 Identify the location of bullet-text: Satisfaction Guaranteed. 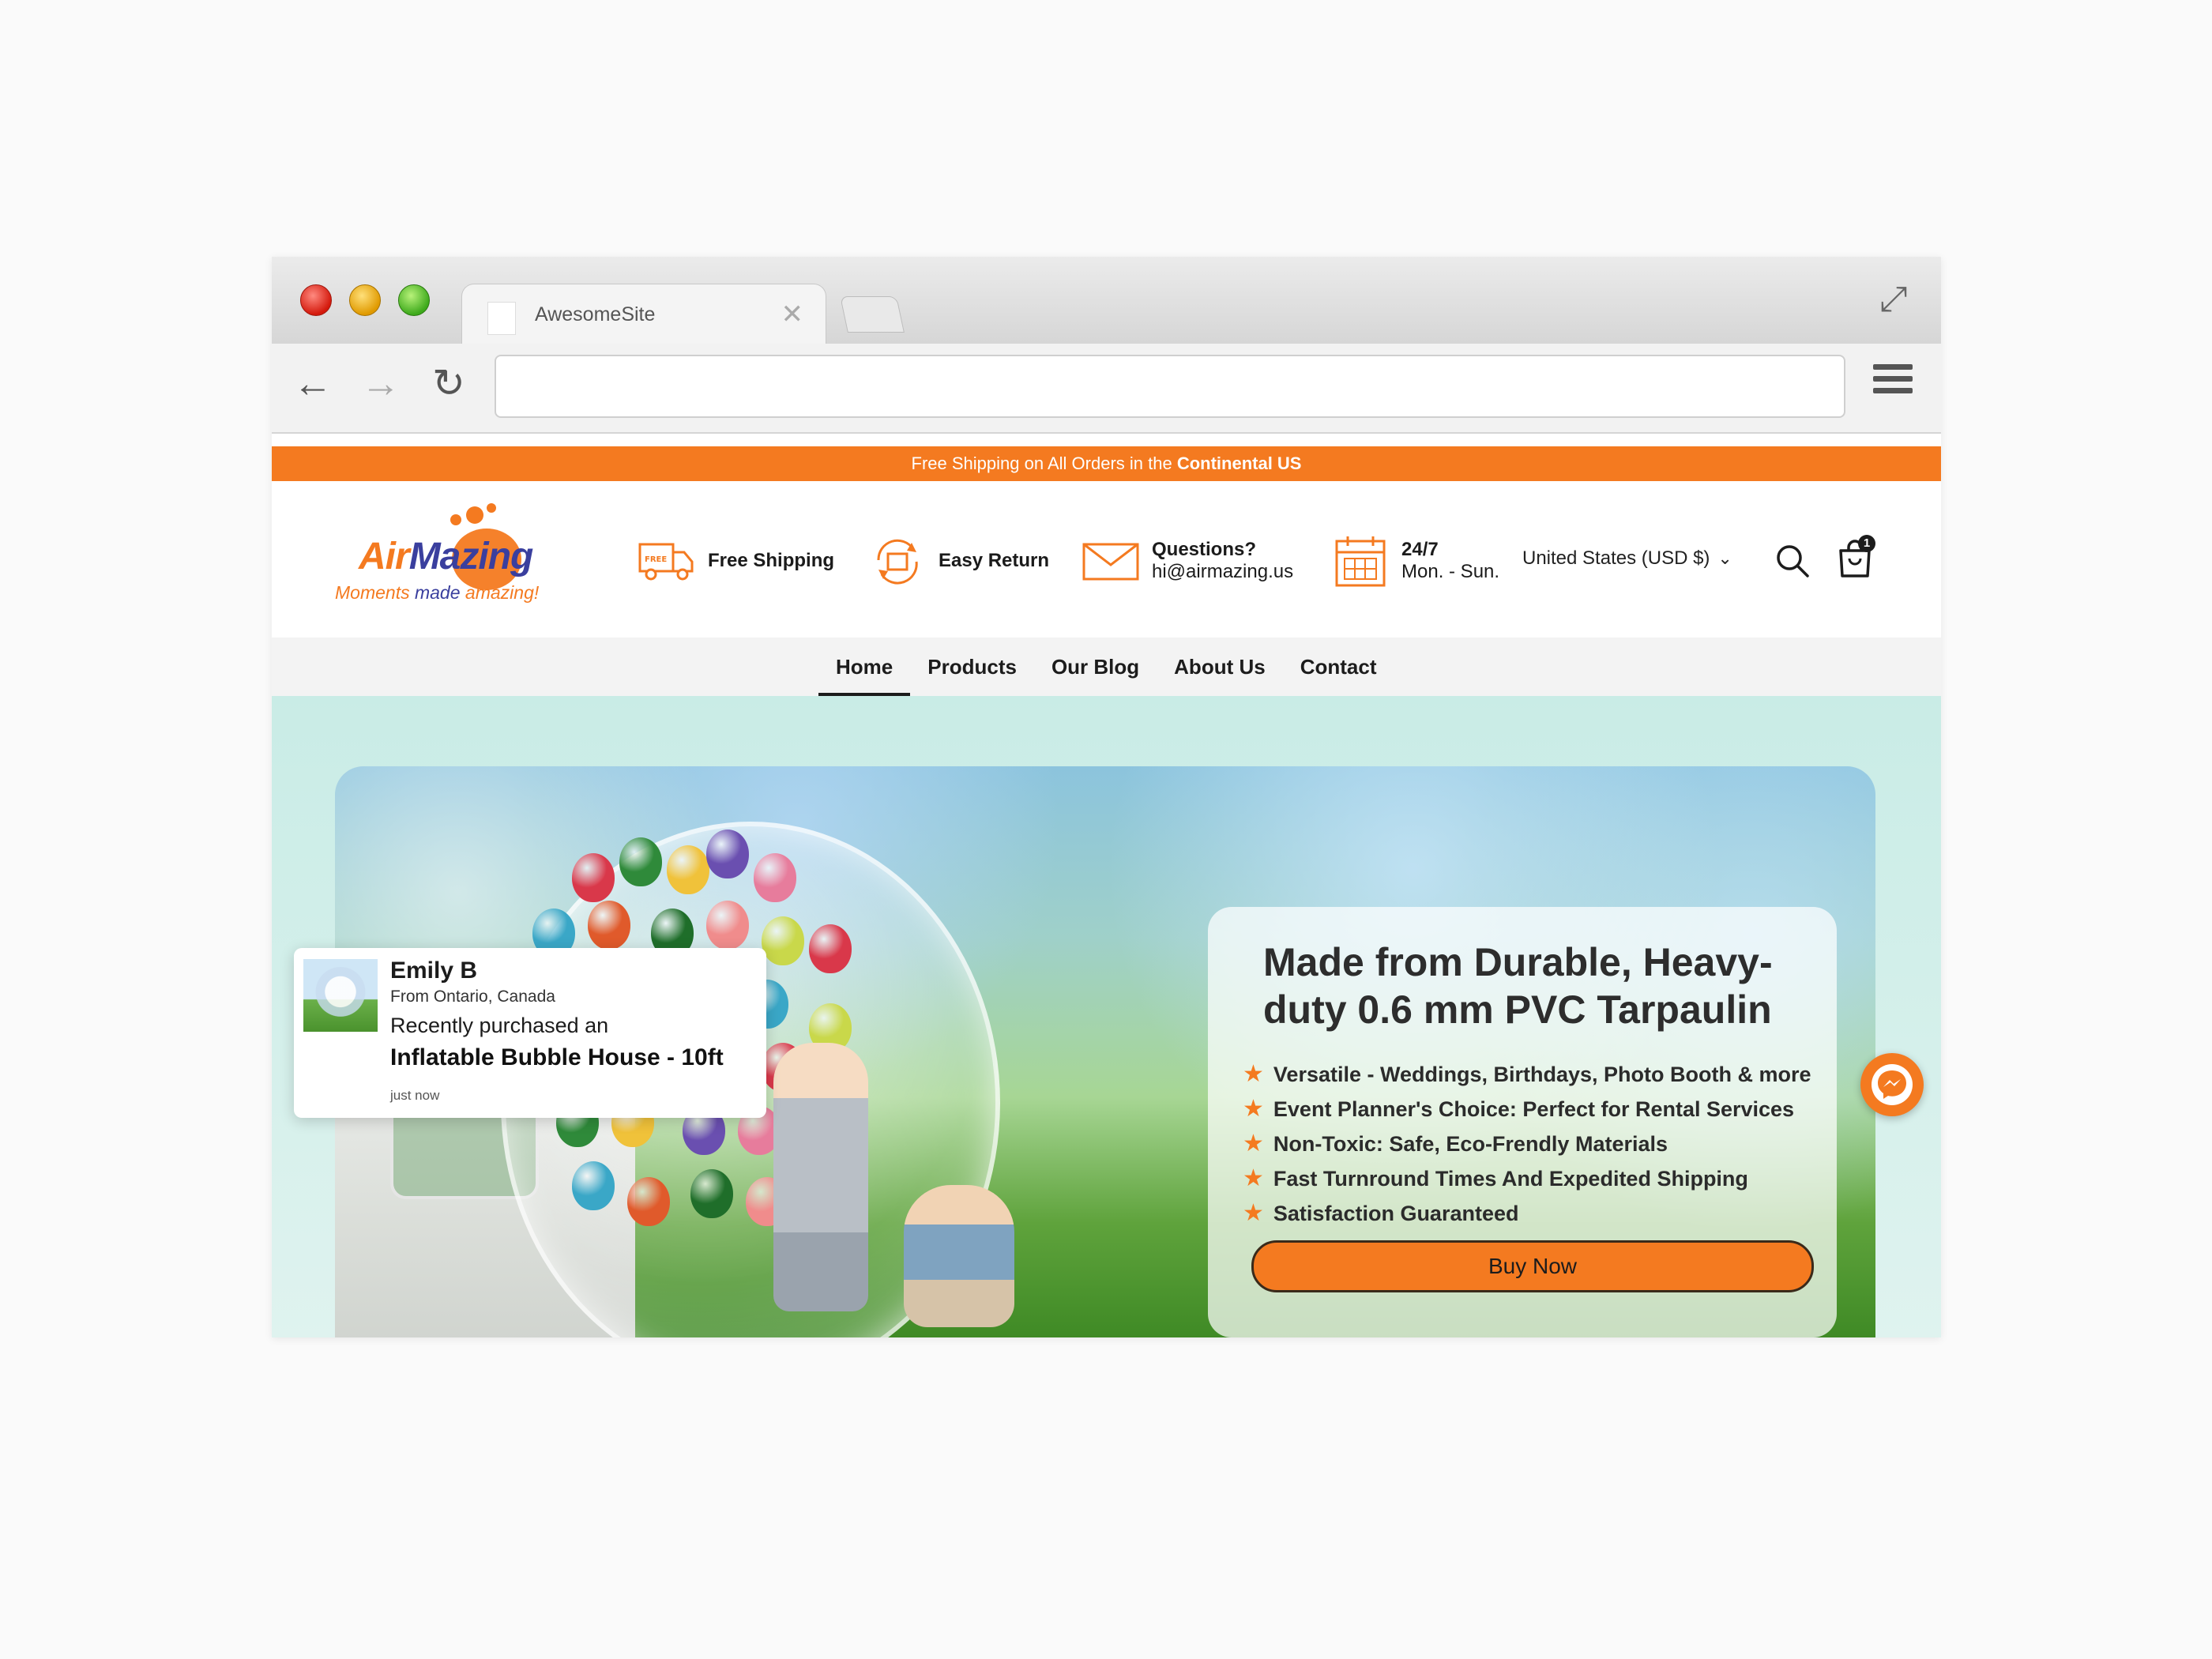
(1396, 1214).